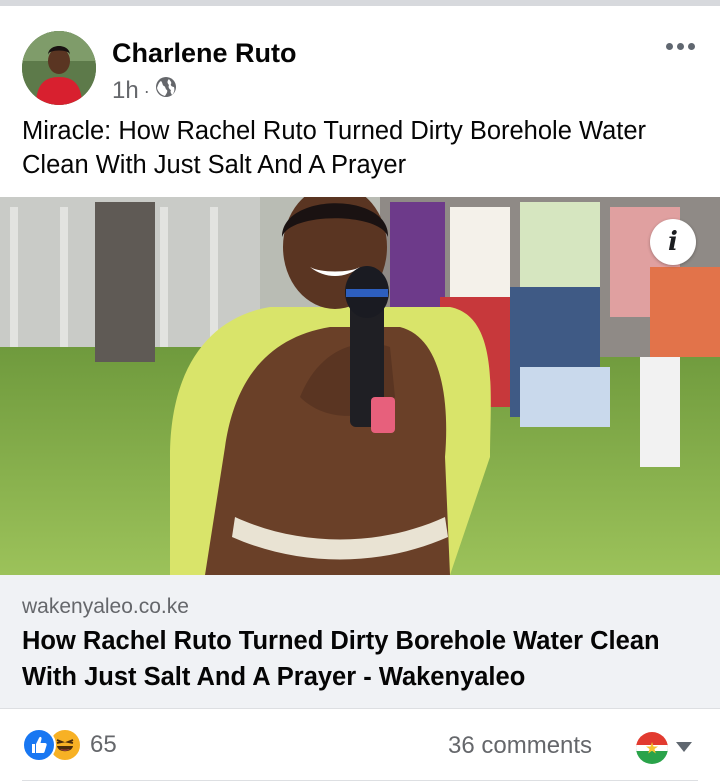  Describe the element at coordinates (360, 746) in the screenshot. I see `post-footer: 65 36 comments` at that location.